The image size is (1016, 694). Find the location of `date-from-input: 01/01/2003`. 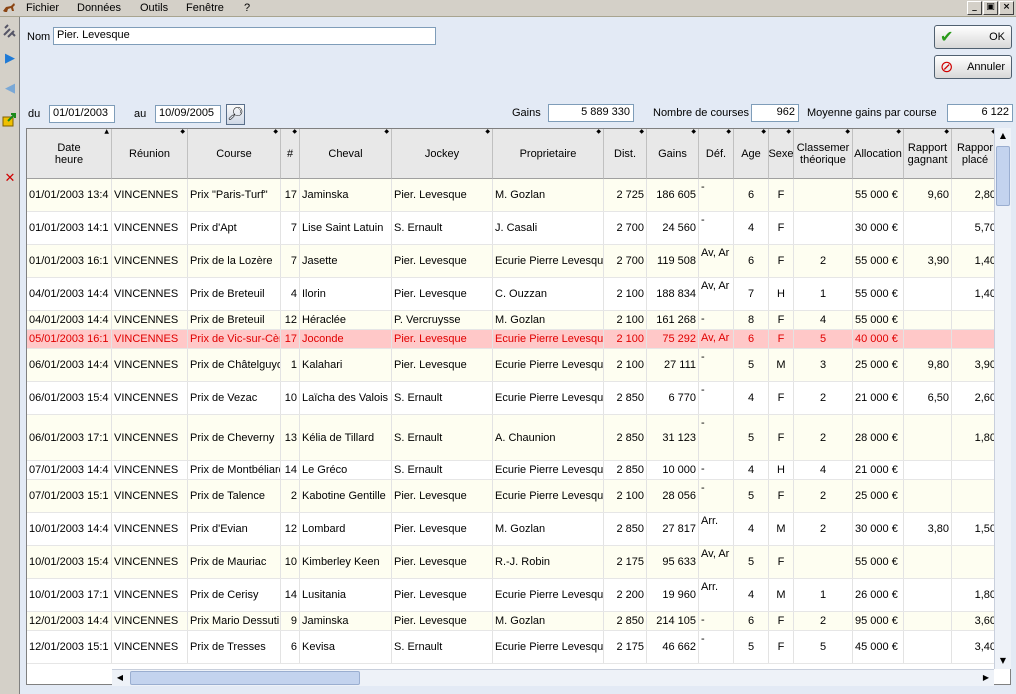

date-from-input: 01/01/2003 is located at coordinates (82, 114).